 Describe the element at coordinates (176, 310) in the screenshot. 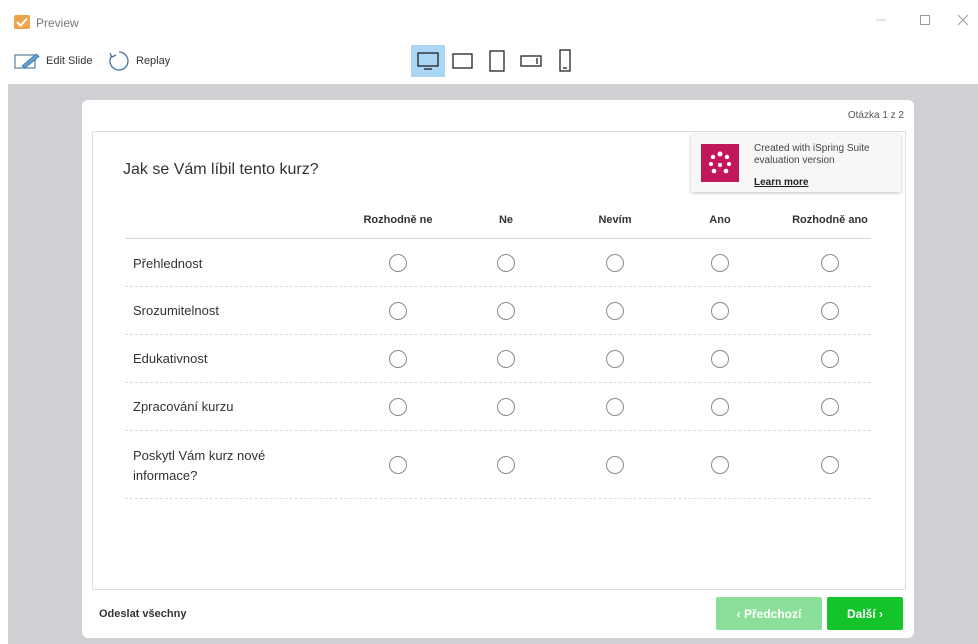

I see `row-label: Srozumitelnost` at that location.